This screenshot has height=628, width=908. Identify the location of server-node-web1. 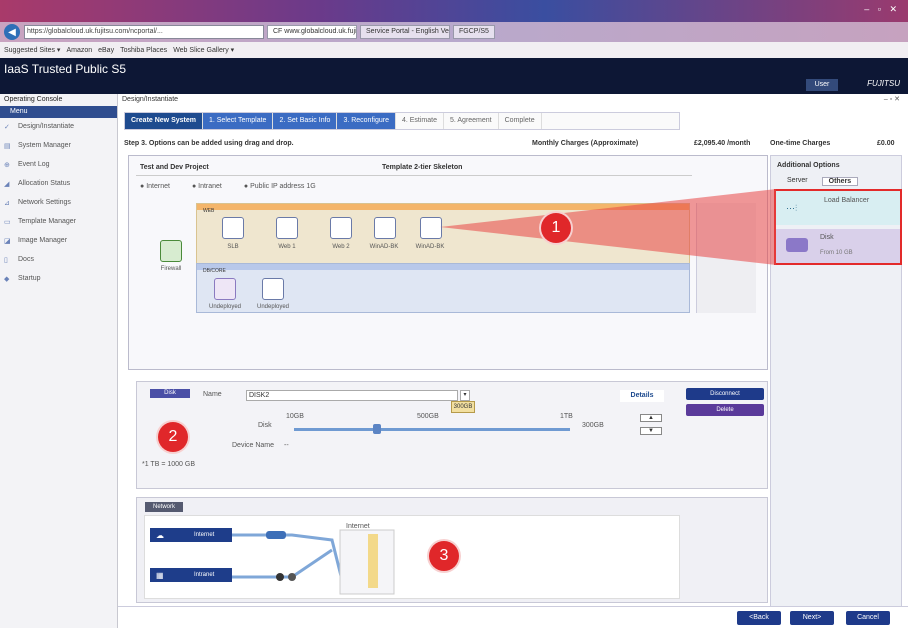
(287, 228).